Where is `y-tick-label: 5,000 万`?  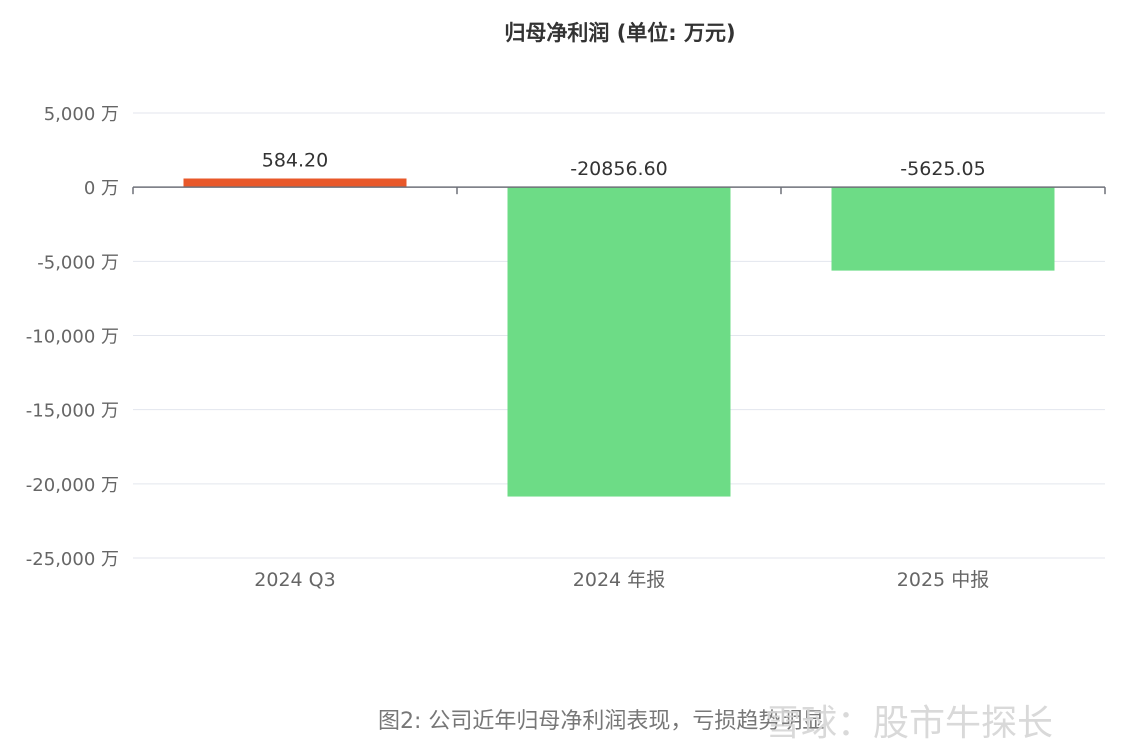
y-tick-label: 5,000 万 is located at coordinates (81, 114).